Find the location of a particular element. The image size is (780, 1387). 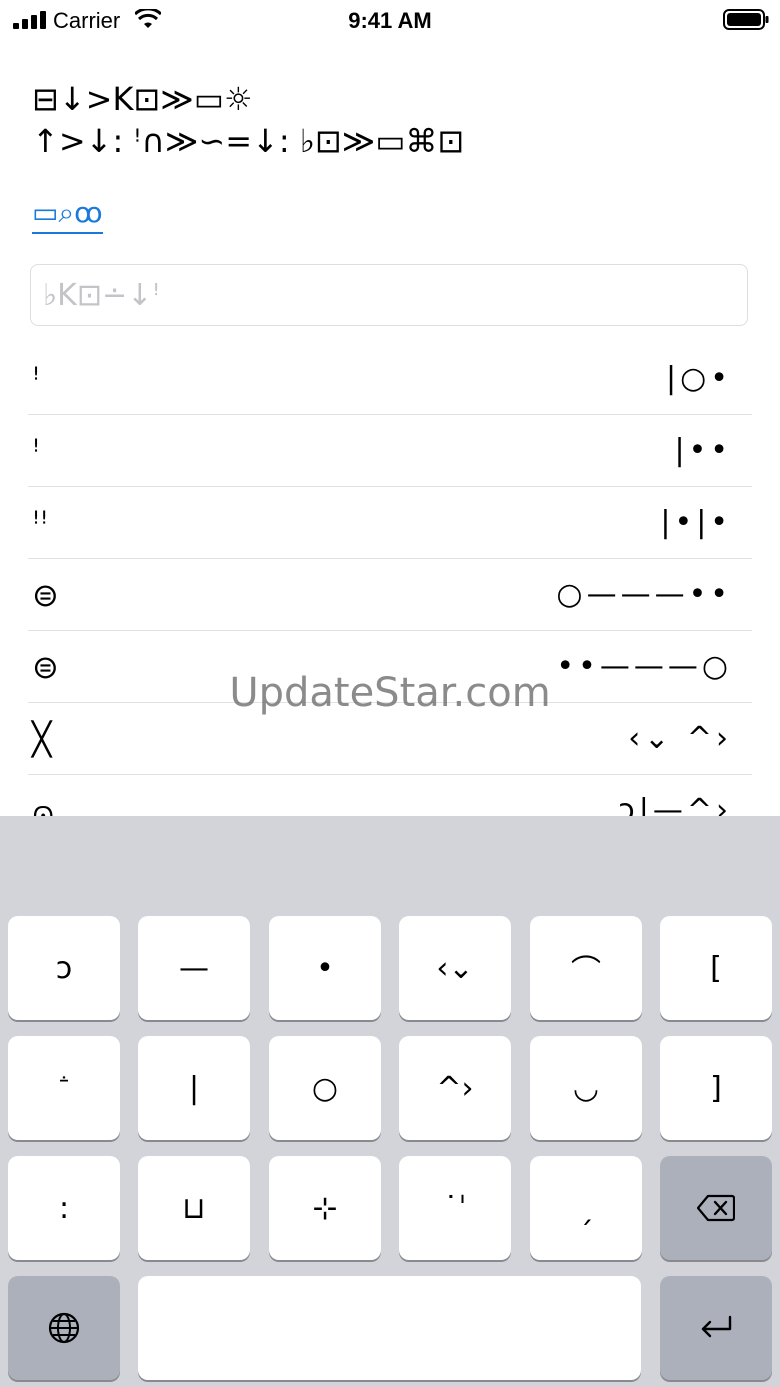

key: ○ is located at coordinates (325, 1088).